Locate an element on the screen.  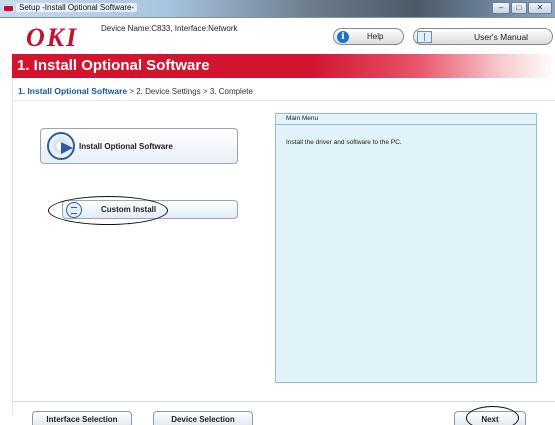
maximize-button: □ is located at coordinates (519, 8).